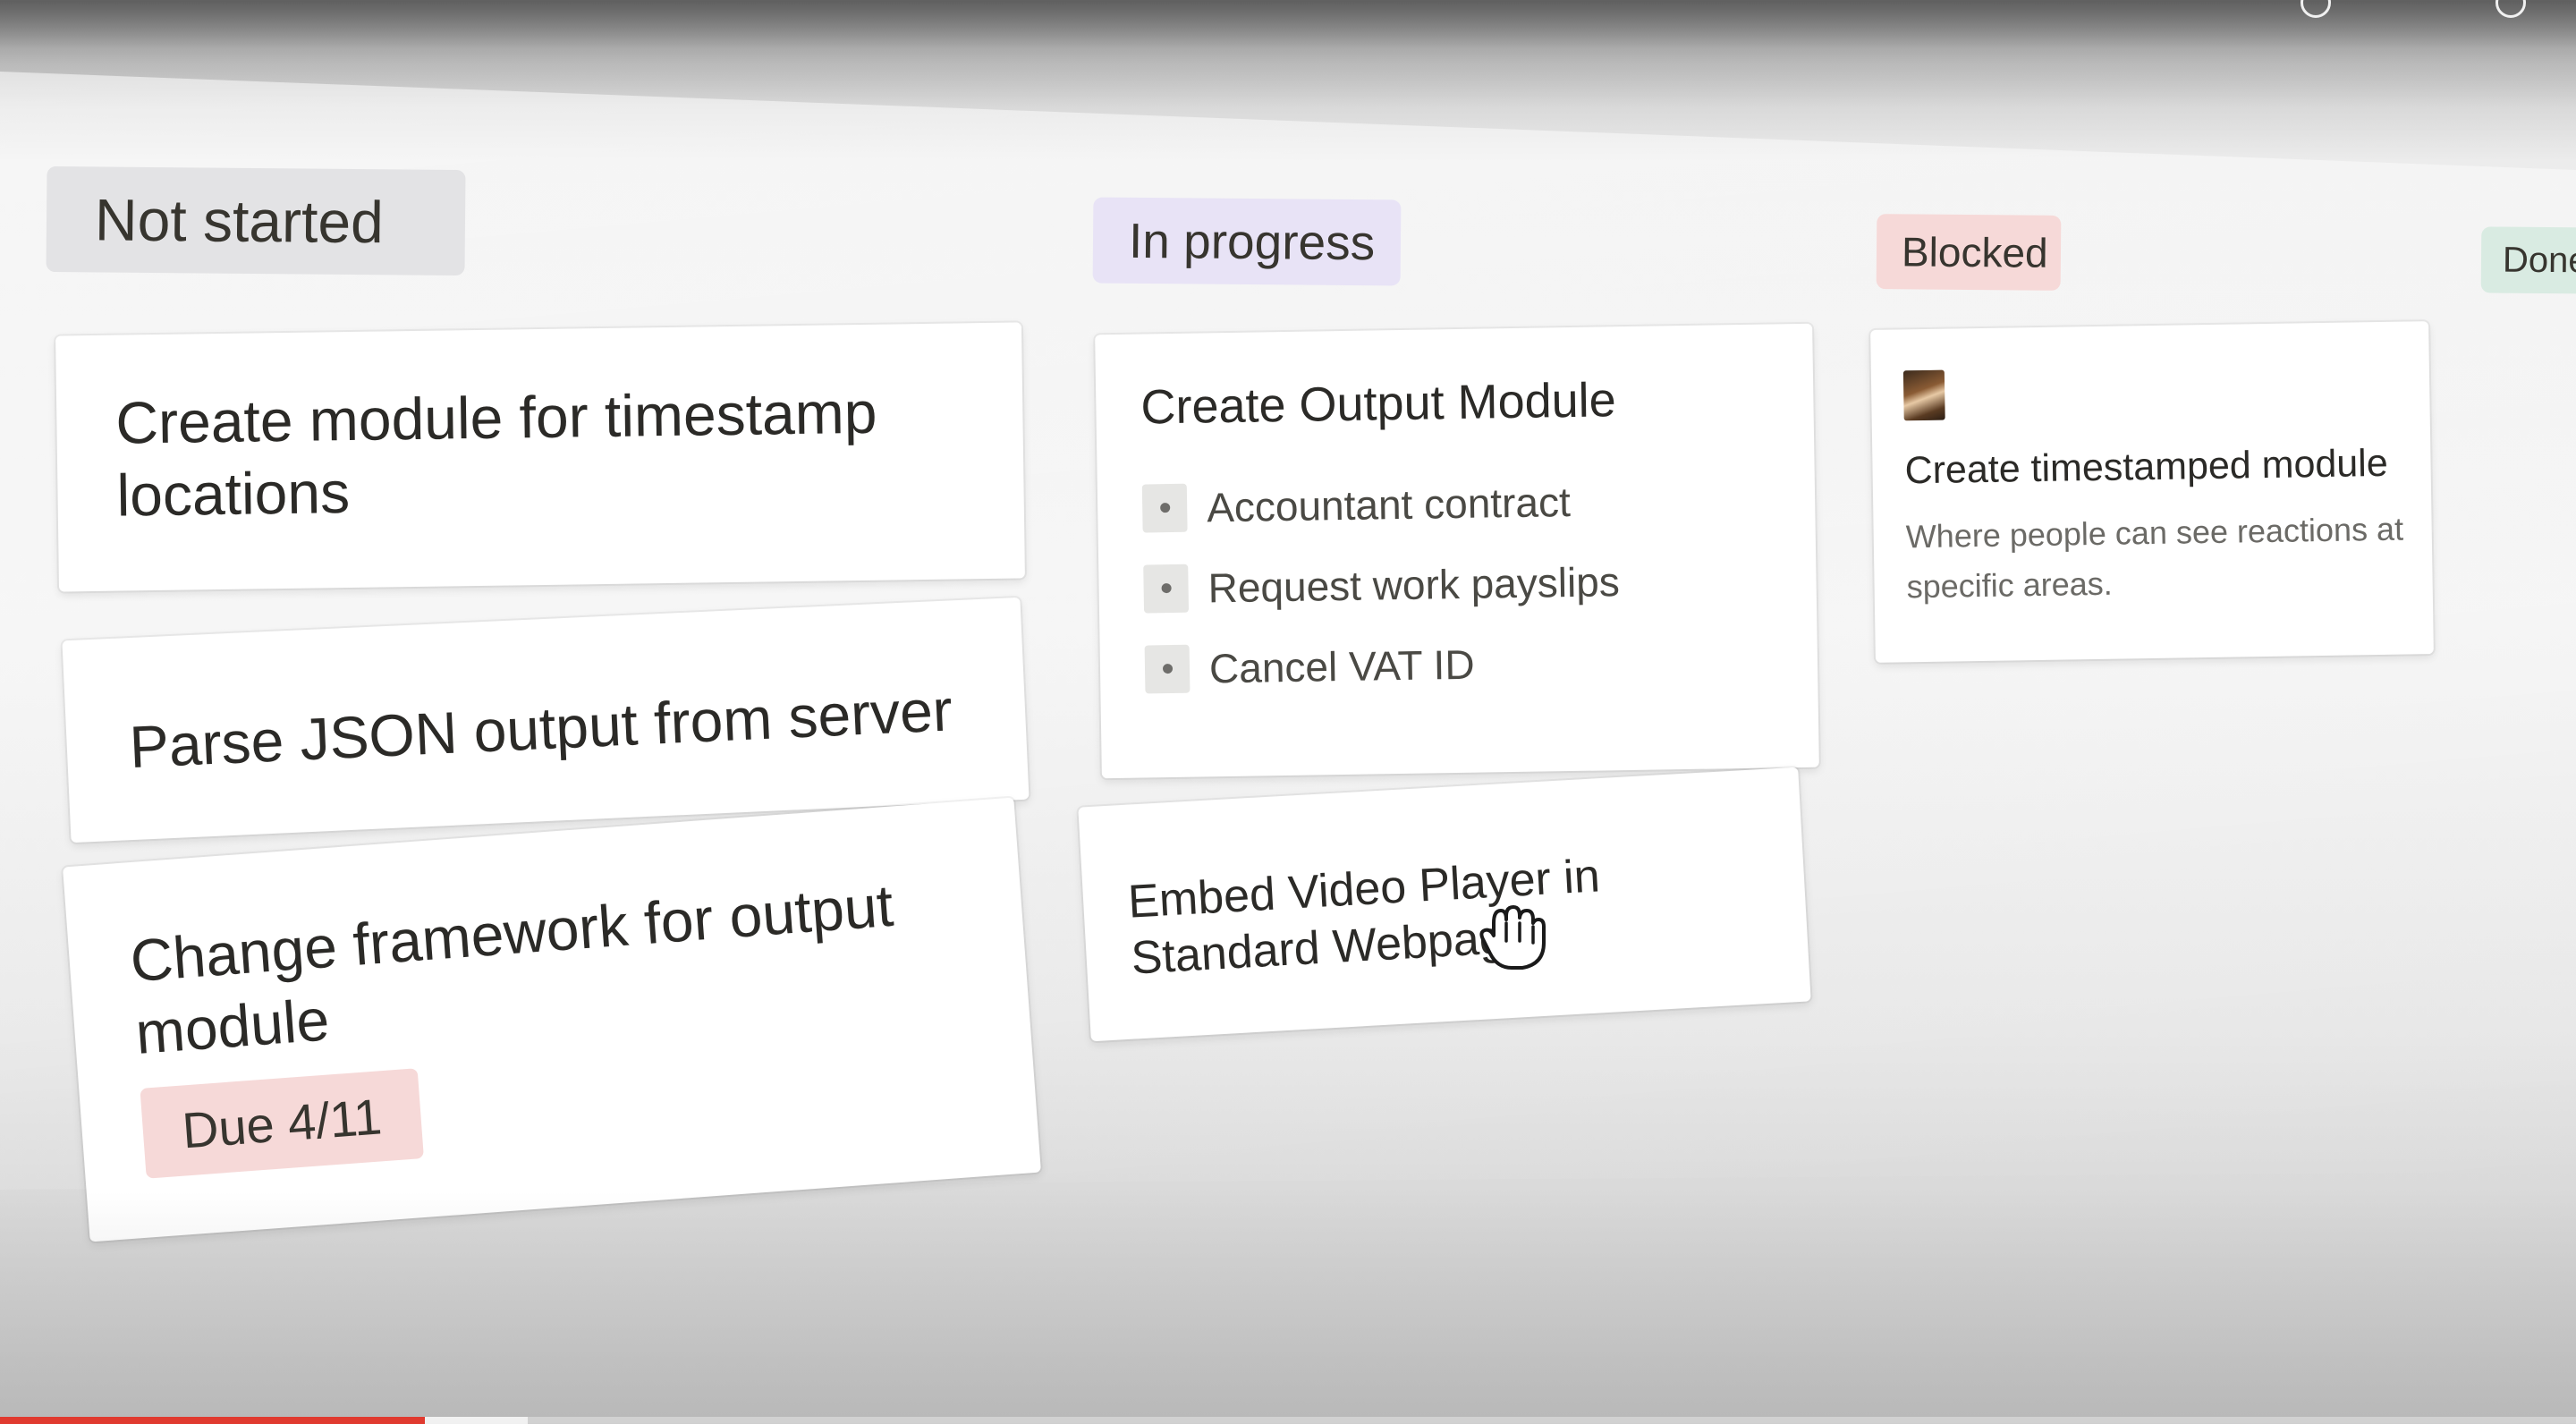  I want to click on checklist-item-label: Cancel VAT ID, so click(1341, 666).